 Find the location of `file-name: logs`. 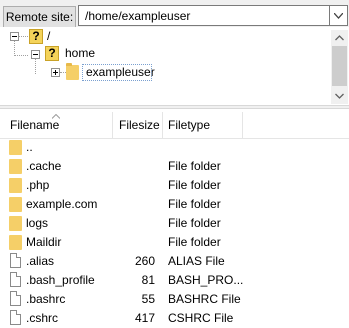

file-name: logs is located at coordinates (37, 223).